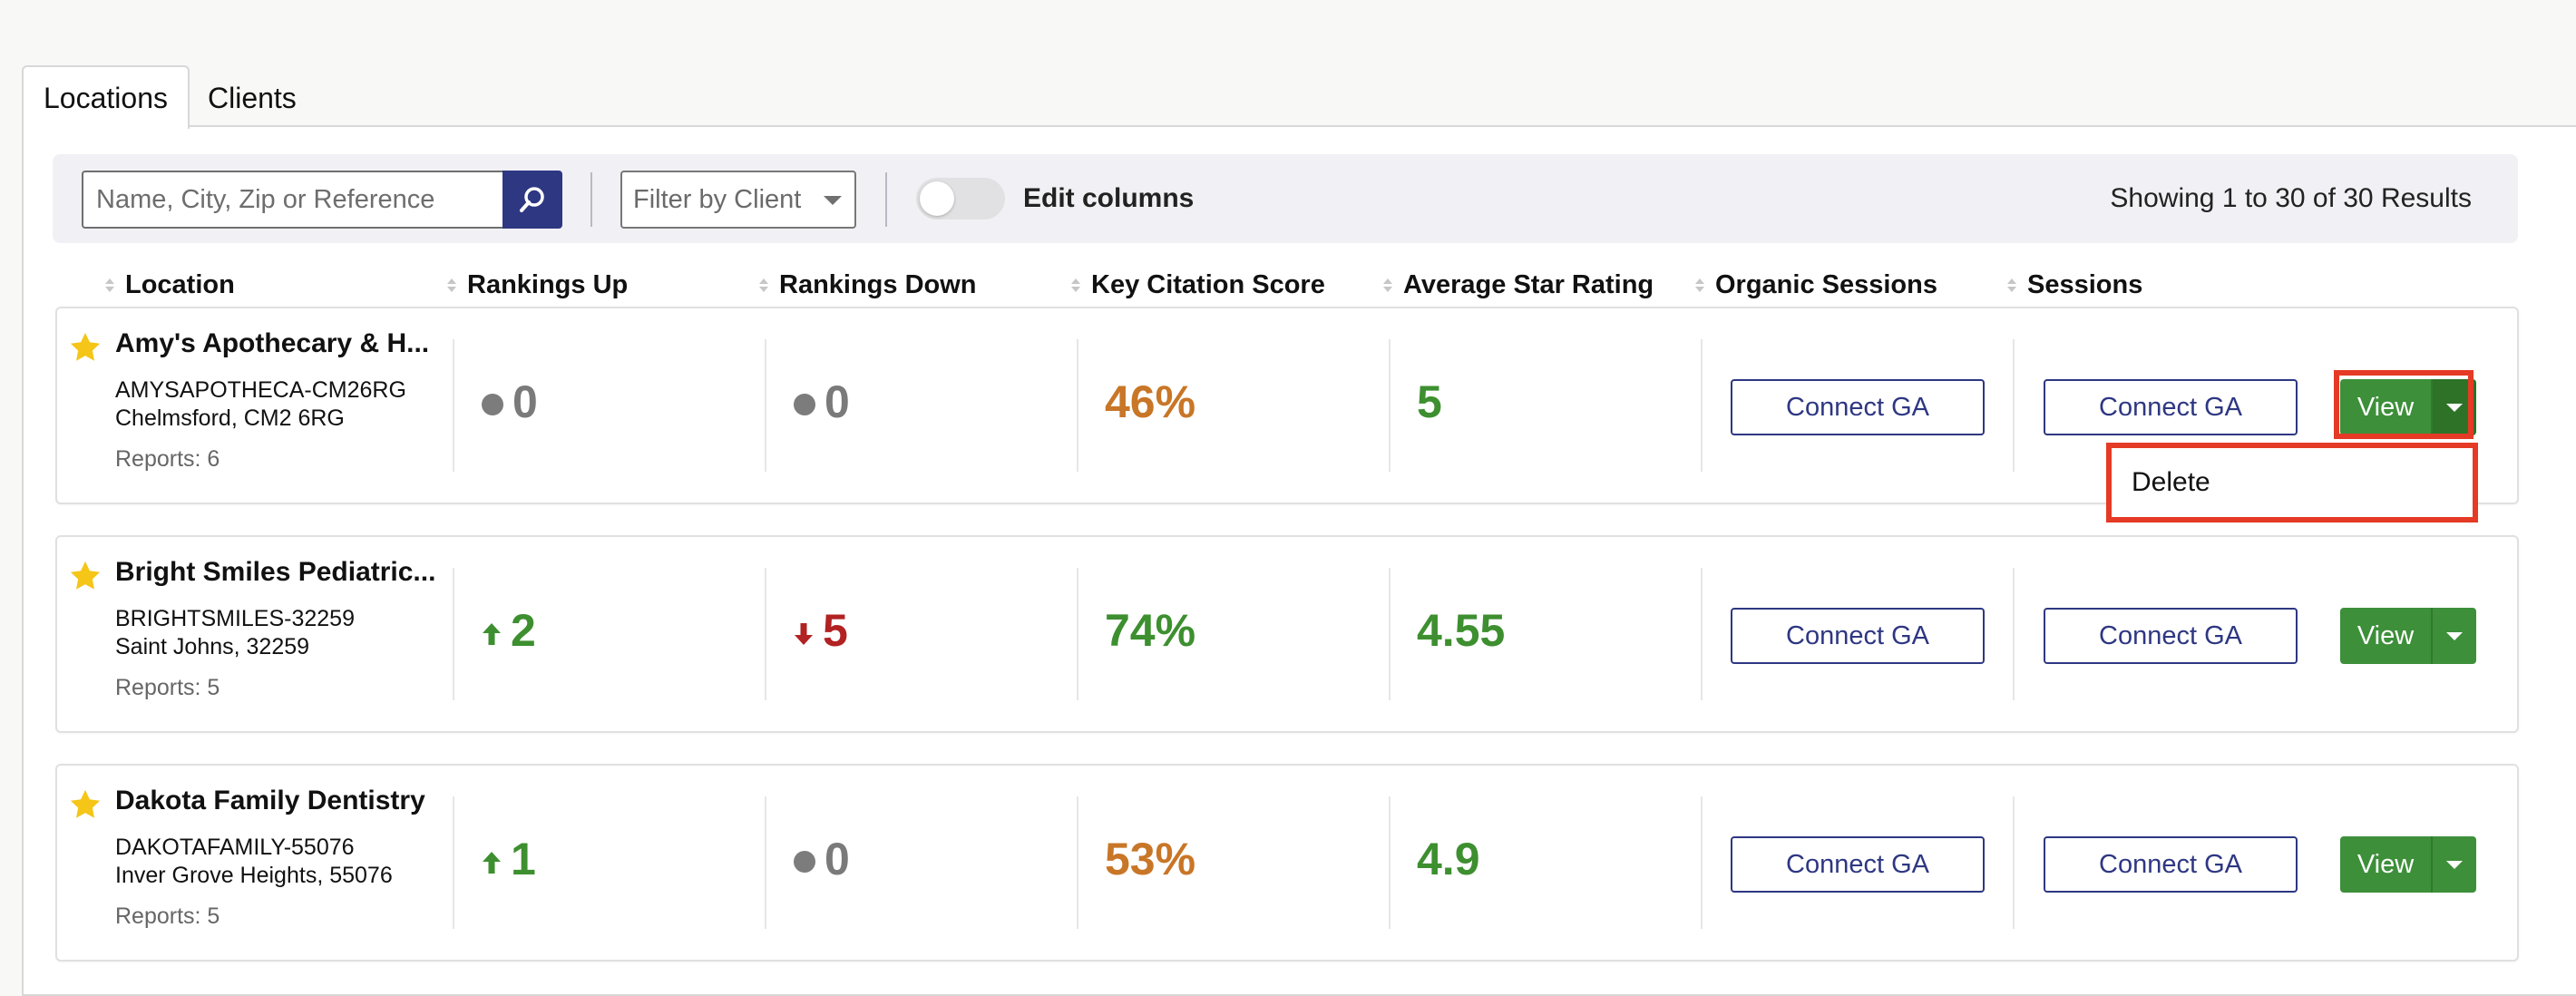  What do you see at coordinates (2302, 482) in the screenshot?
I see `menu-item-delete: Delete` at bounding box center [2302, 482].